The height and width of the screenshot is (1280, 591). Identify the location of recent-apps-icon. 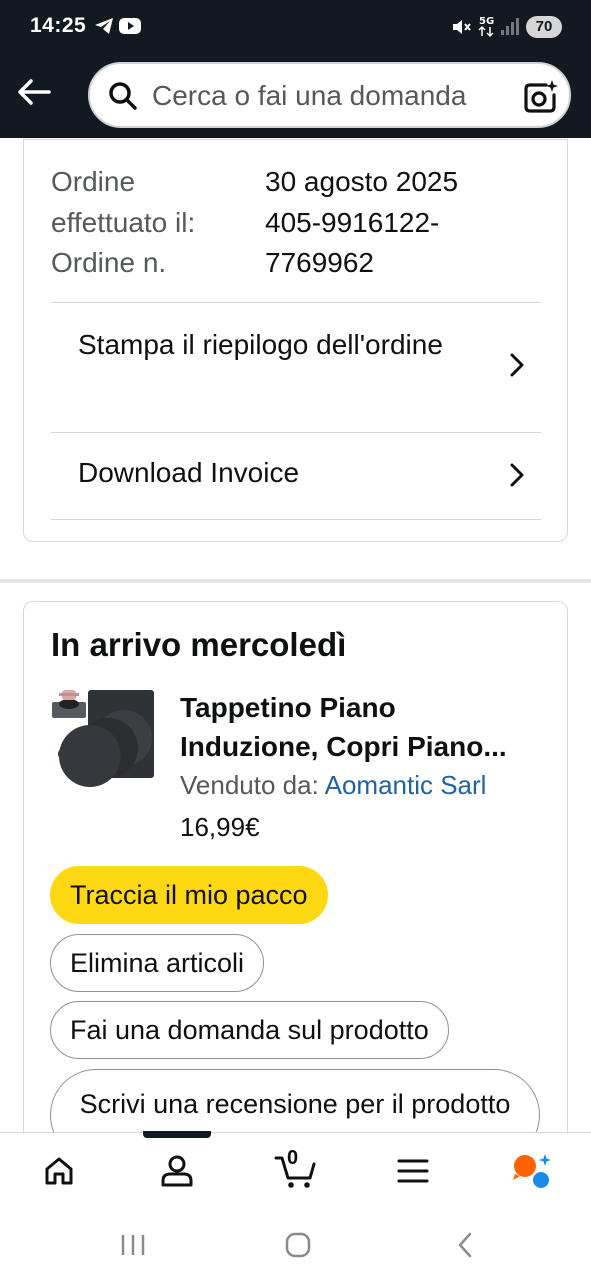
(133, 1245).